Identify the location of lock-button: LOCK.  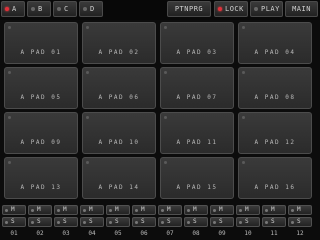
(231, 9).